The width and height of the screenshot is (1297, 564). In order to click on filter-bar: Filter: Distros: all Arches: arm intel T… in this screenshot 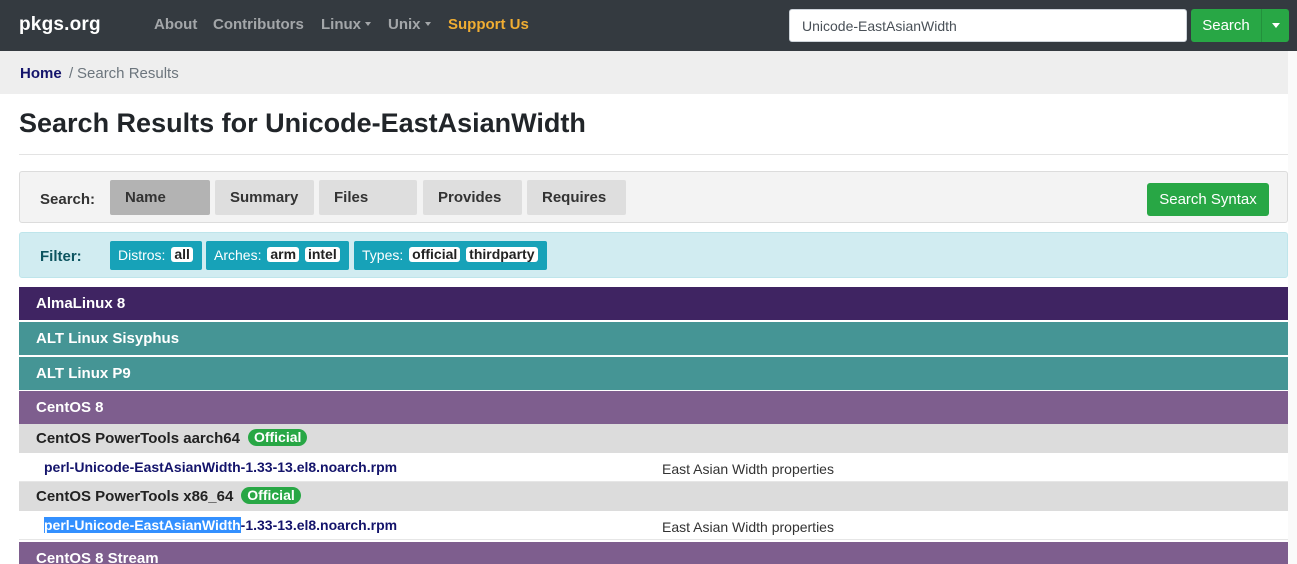, I will do `click(653, 255)`.